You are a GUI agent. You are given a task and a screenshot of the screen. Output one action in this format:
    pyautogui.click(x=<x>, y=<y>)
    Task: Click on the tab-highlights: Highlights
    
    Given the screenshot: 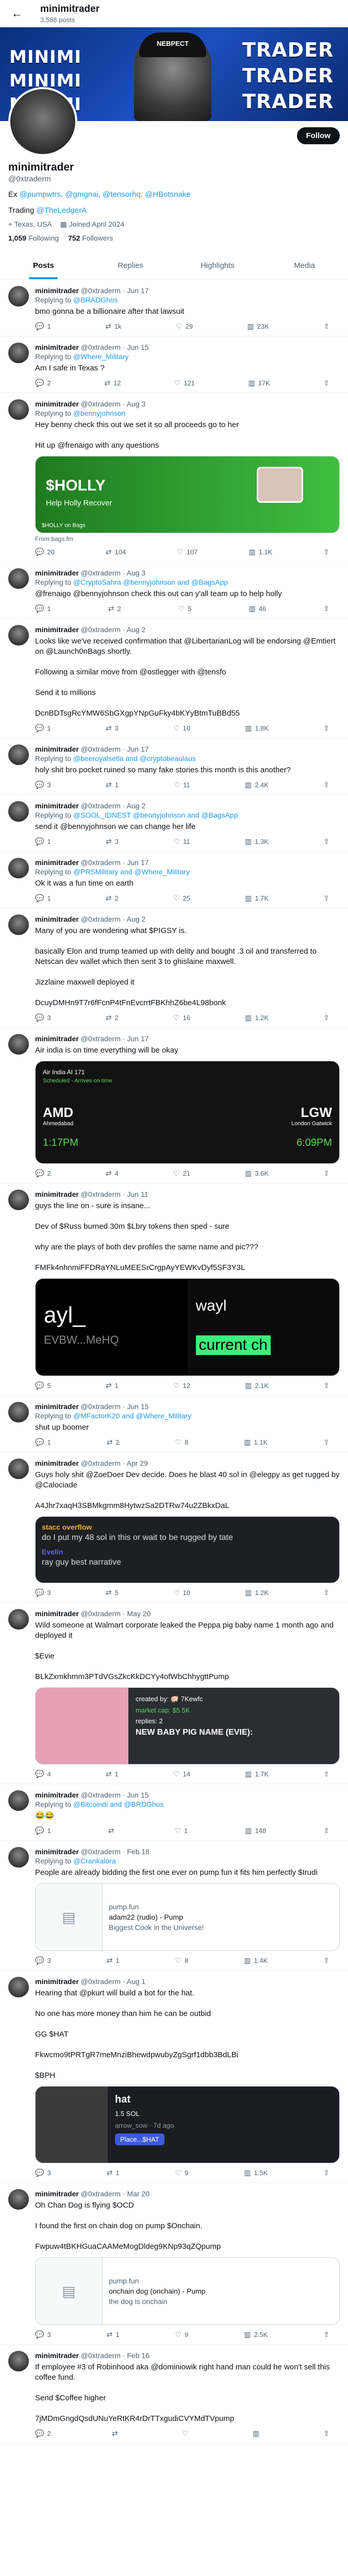 What is the action you would take?
    pyautogui.click(x=217, y=265)
    